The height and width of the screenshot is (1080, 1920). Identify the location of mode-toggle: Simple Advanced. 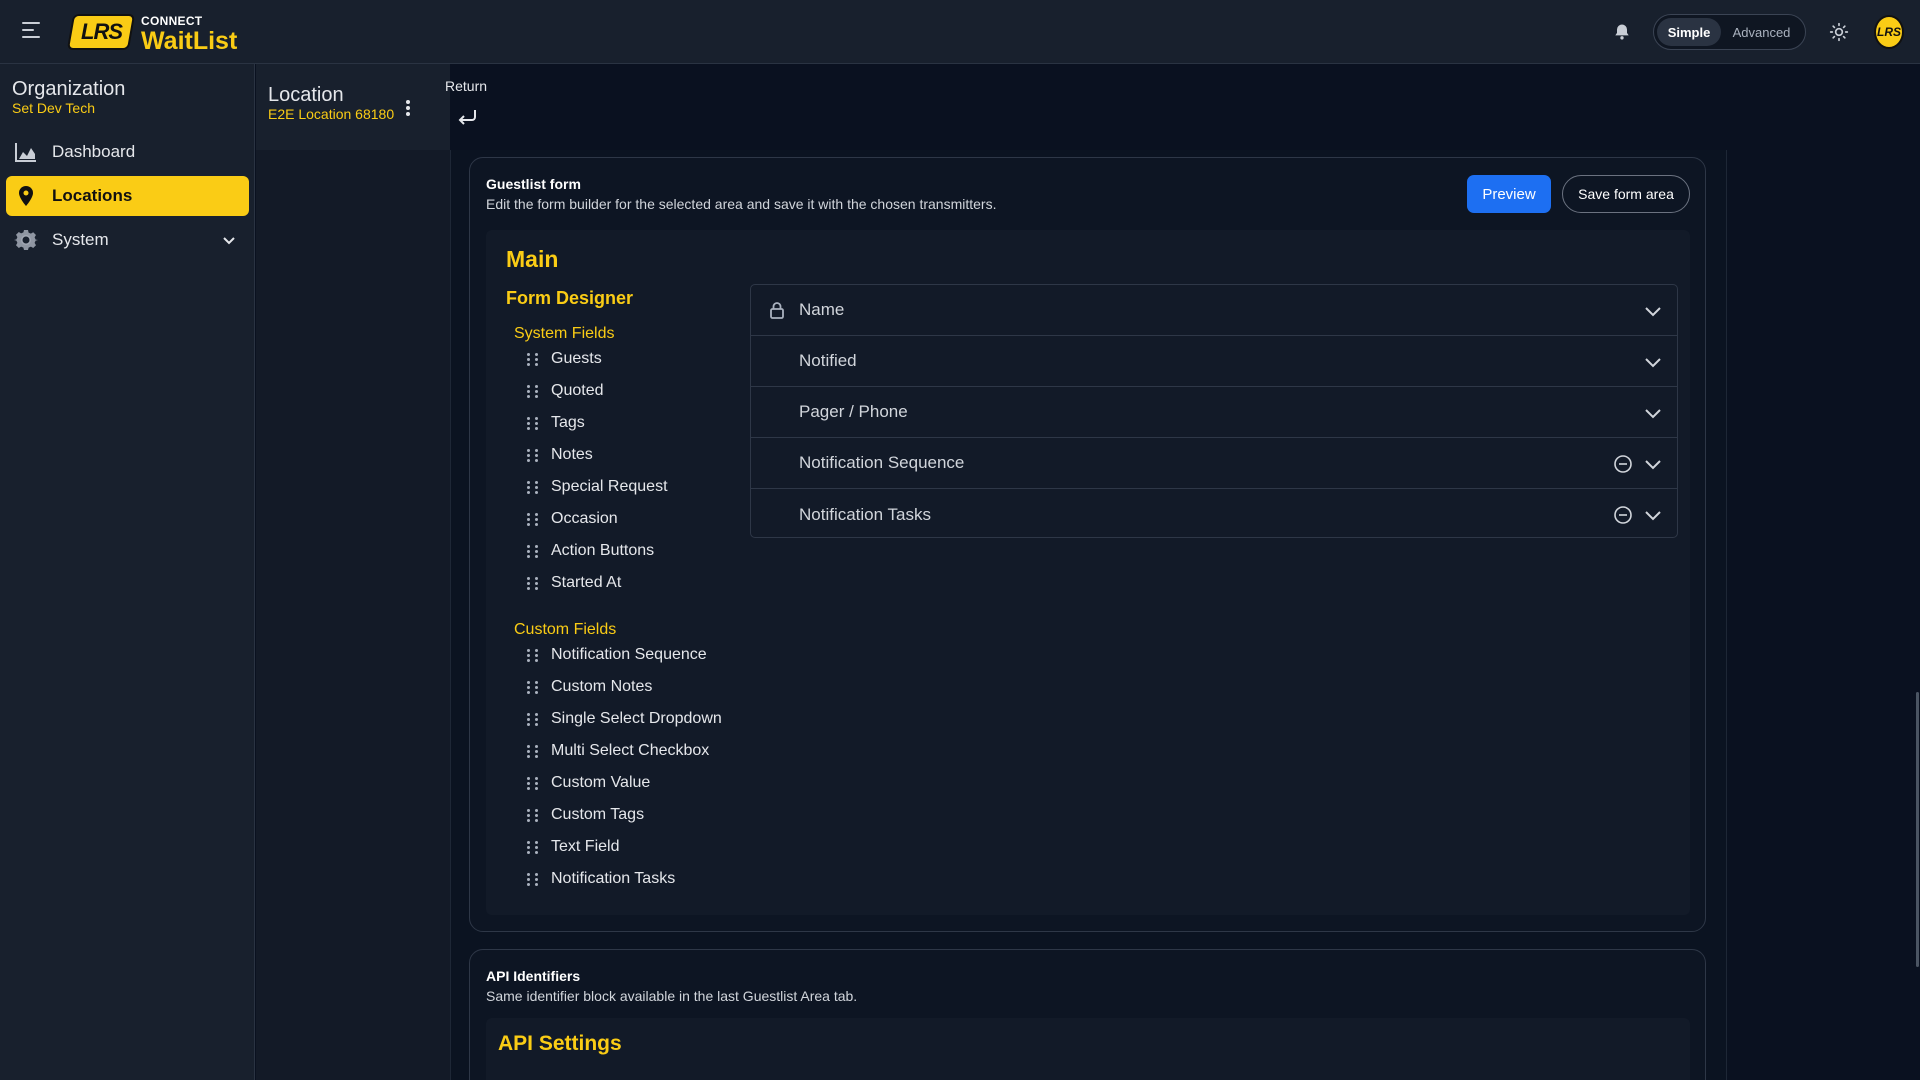
(1729, 32).